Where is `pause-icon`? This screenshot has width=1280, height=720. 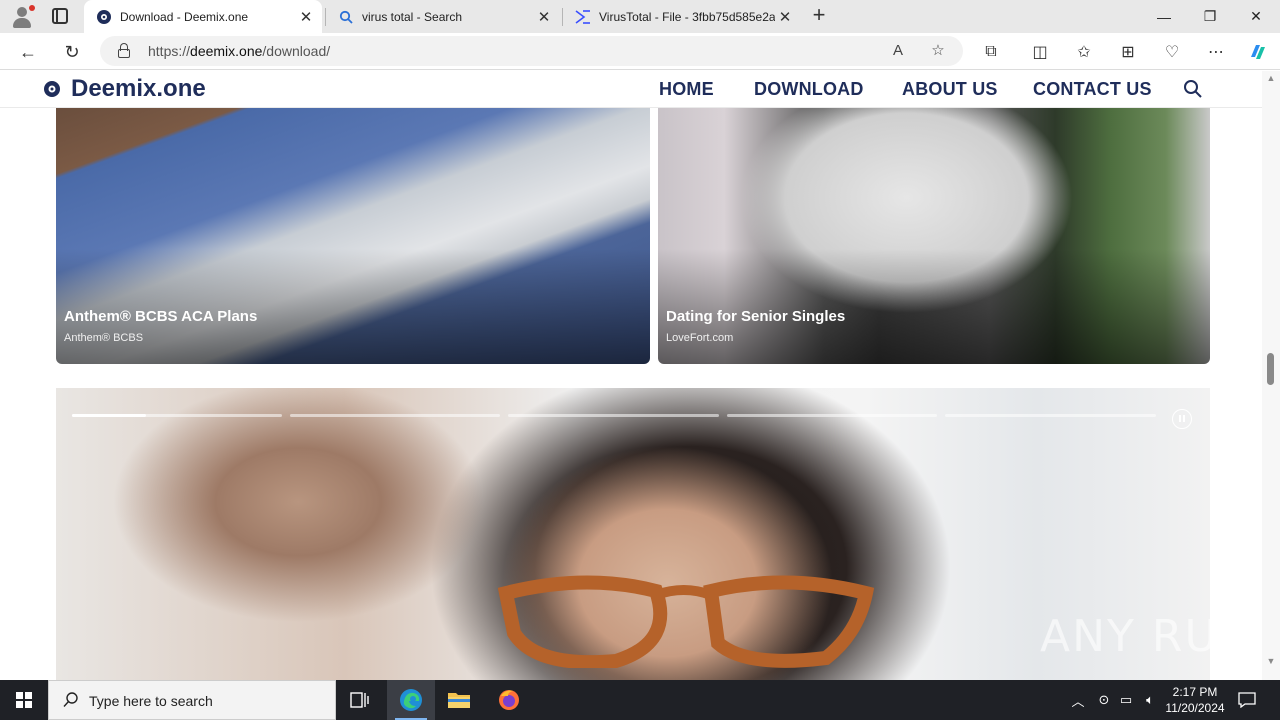 pause-icon is located at coordinates (1182, 419).